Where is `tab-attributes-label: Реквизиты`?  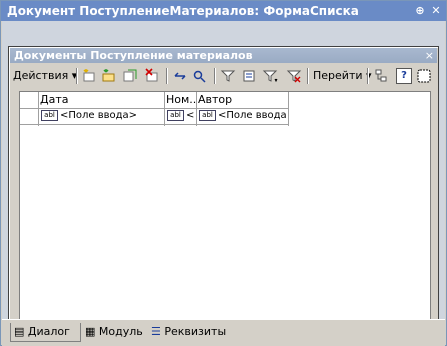
tab-attributes-label: Реквизиты is located at coordinates (195, 331).